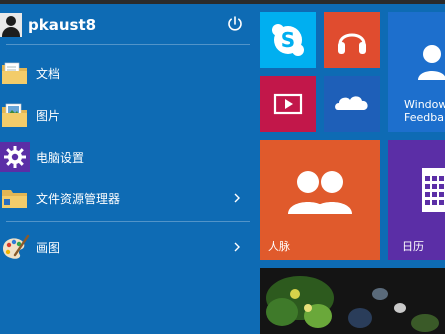 The image size is (445, 334). I want to click on menu-item-pictures: 图片, so click(125, 115).